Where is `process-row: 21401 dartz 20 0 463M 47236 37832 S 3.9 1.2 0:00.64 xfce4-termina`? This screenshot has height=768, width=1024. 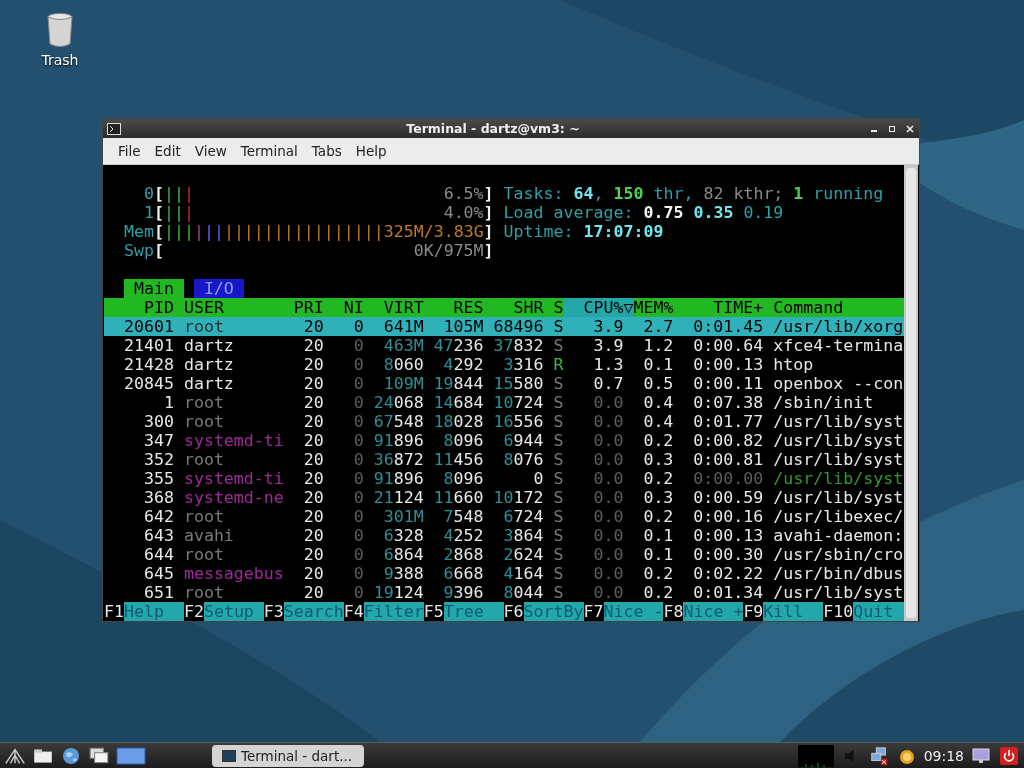 process-row: 21401 dartz 20 0 463M 47236 37832 S 3.9 1.2 0:00.64 xfce4-termina is located at coordinates (504, 345).